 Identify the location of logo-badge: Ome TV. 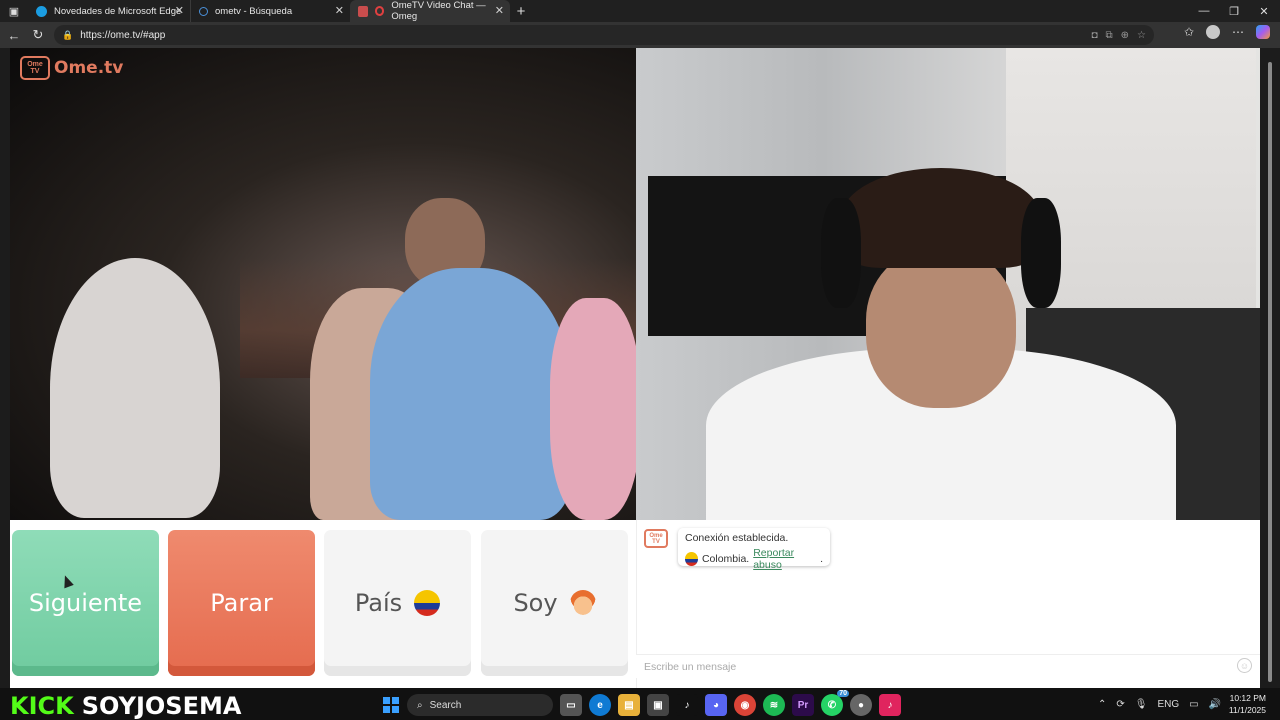
(35, 68).